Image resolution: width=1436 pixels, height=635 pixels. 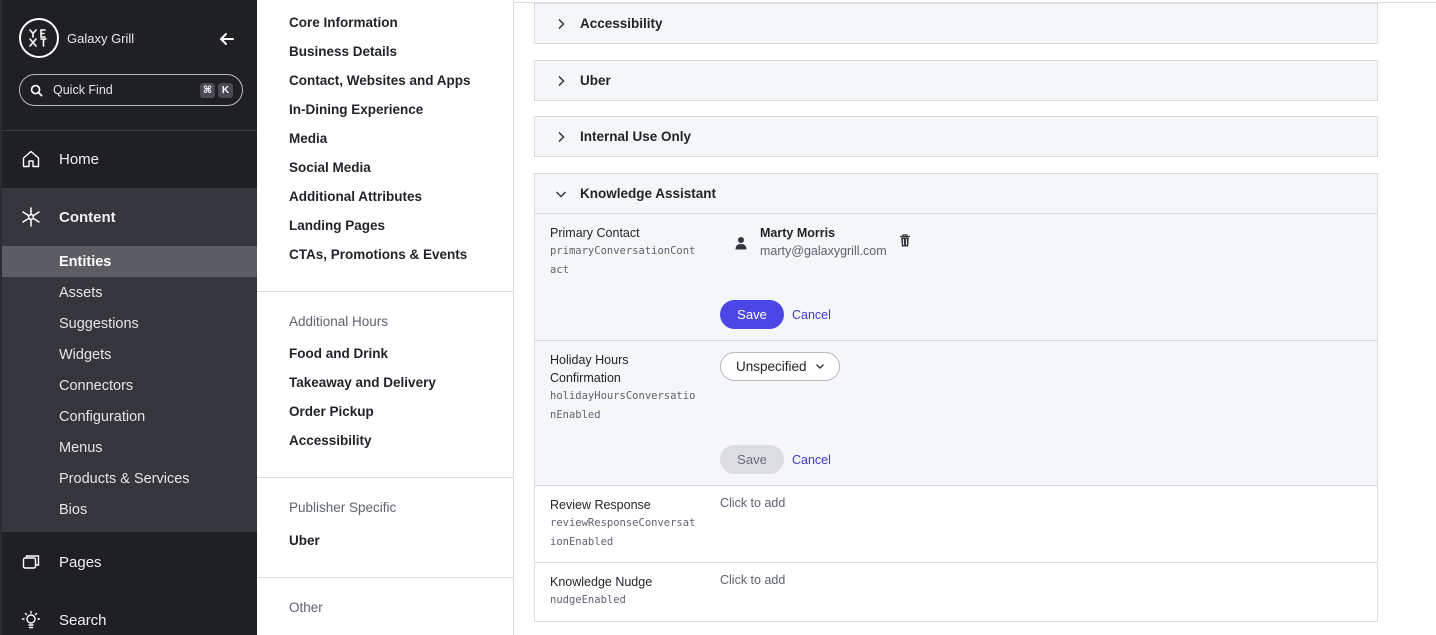 I want to click on brand: Galaxy Grill, so click(x=76, y=38).